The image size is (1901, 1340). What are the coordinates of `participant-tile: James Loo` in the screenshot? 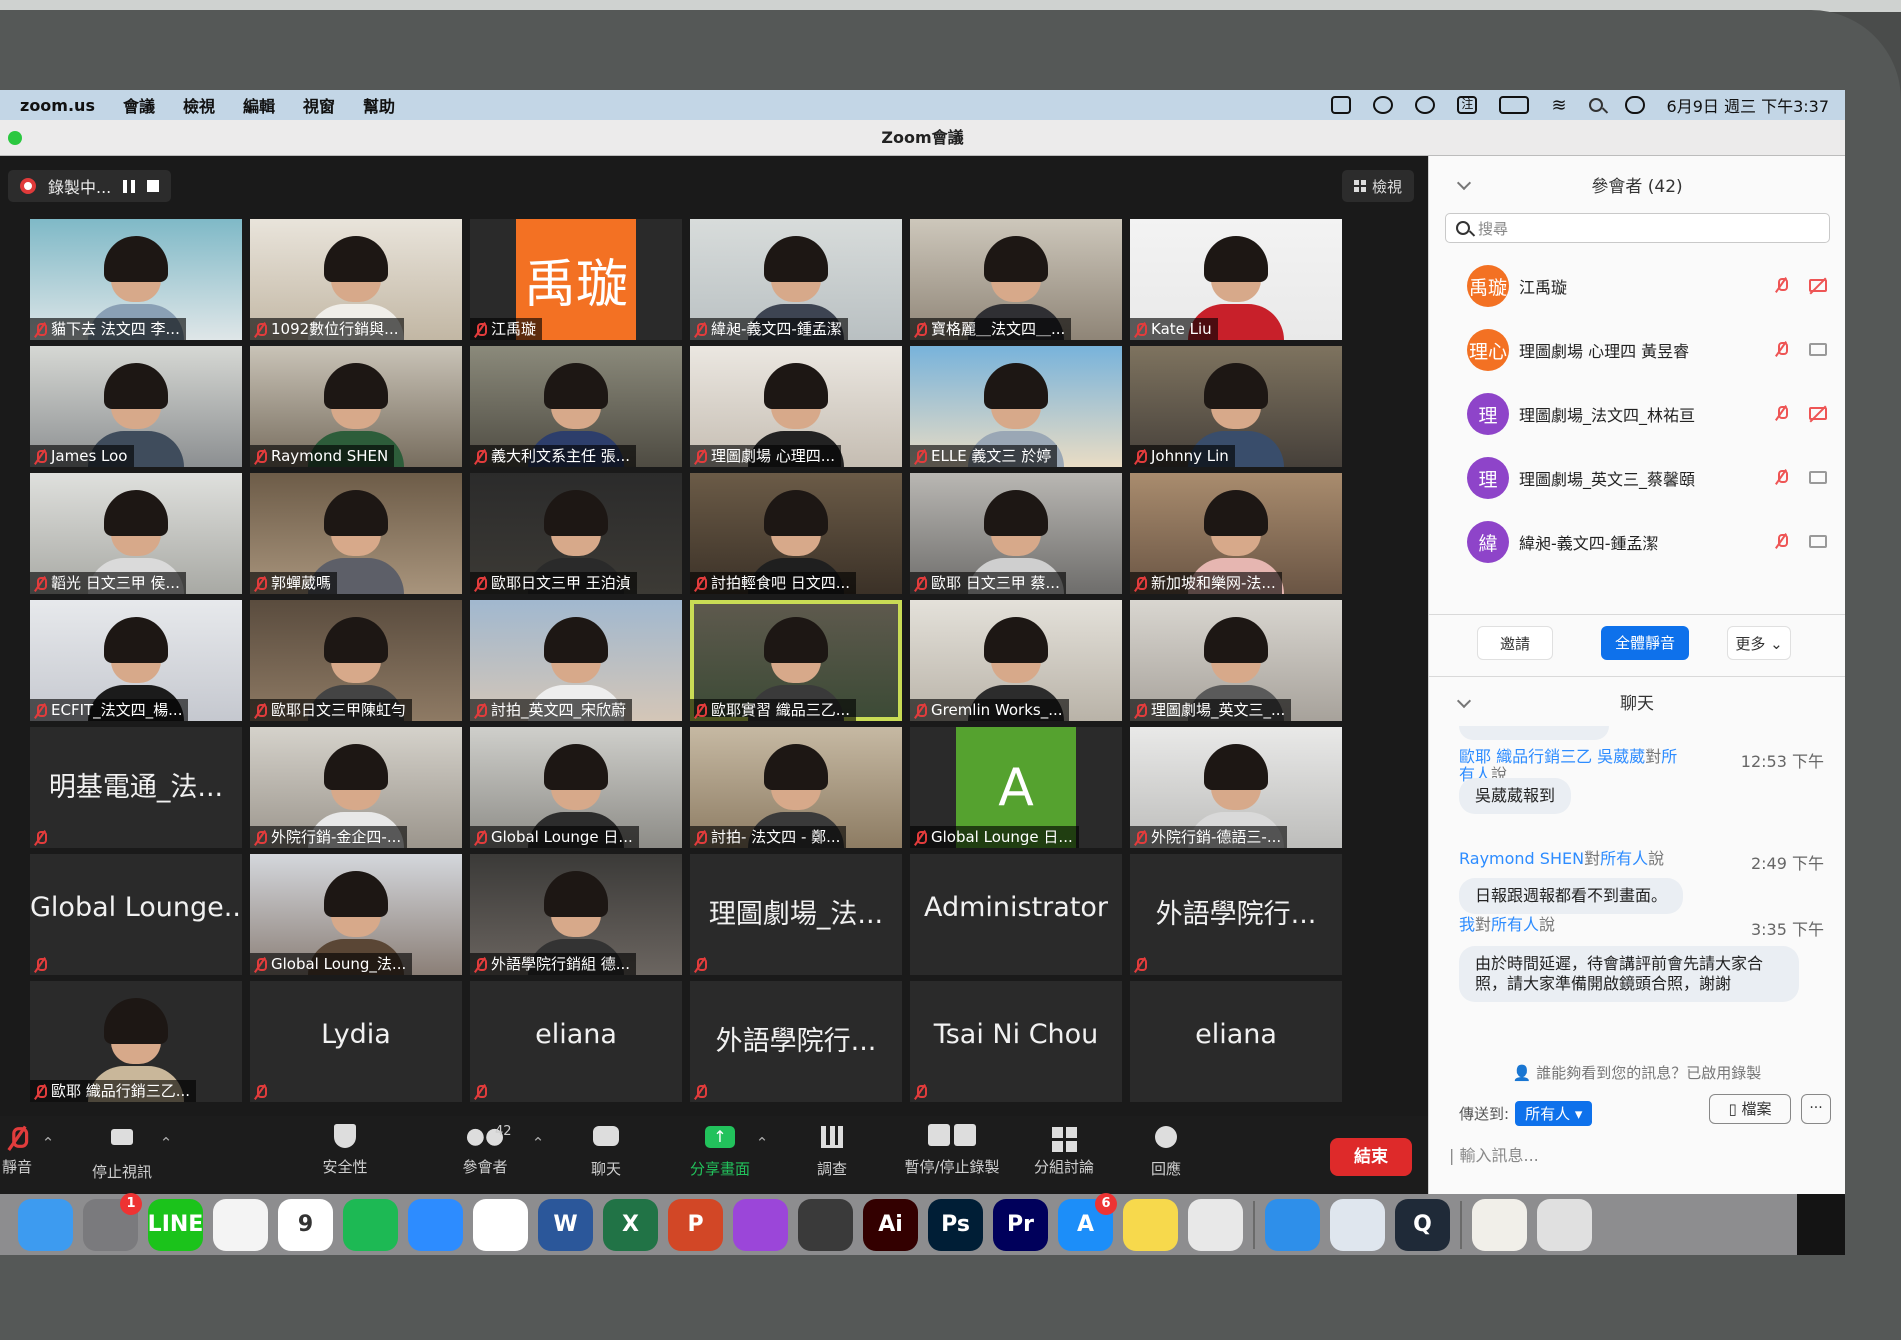 It's located at (136, 406).